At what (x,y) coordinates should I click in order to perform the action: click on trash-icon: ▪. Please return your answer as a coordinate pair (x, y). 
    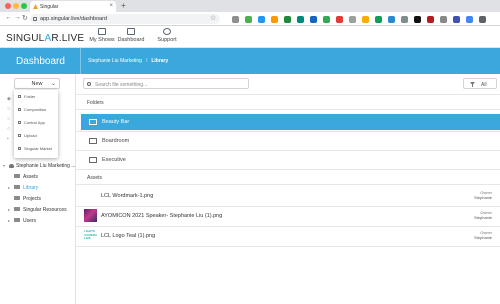
    Looking at the image, I should click on (8, 139).